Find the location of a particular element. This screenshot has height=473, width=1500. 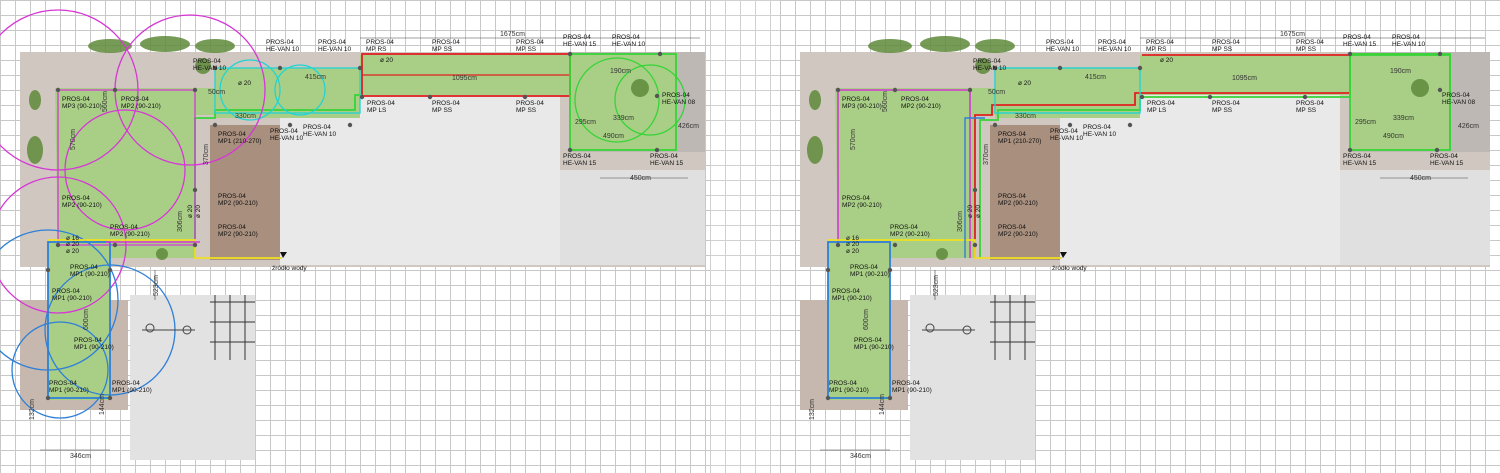

svg-text: 570cm is located at coordinates (853, 139).